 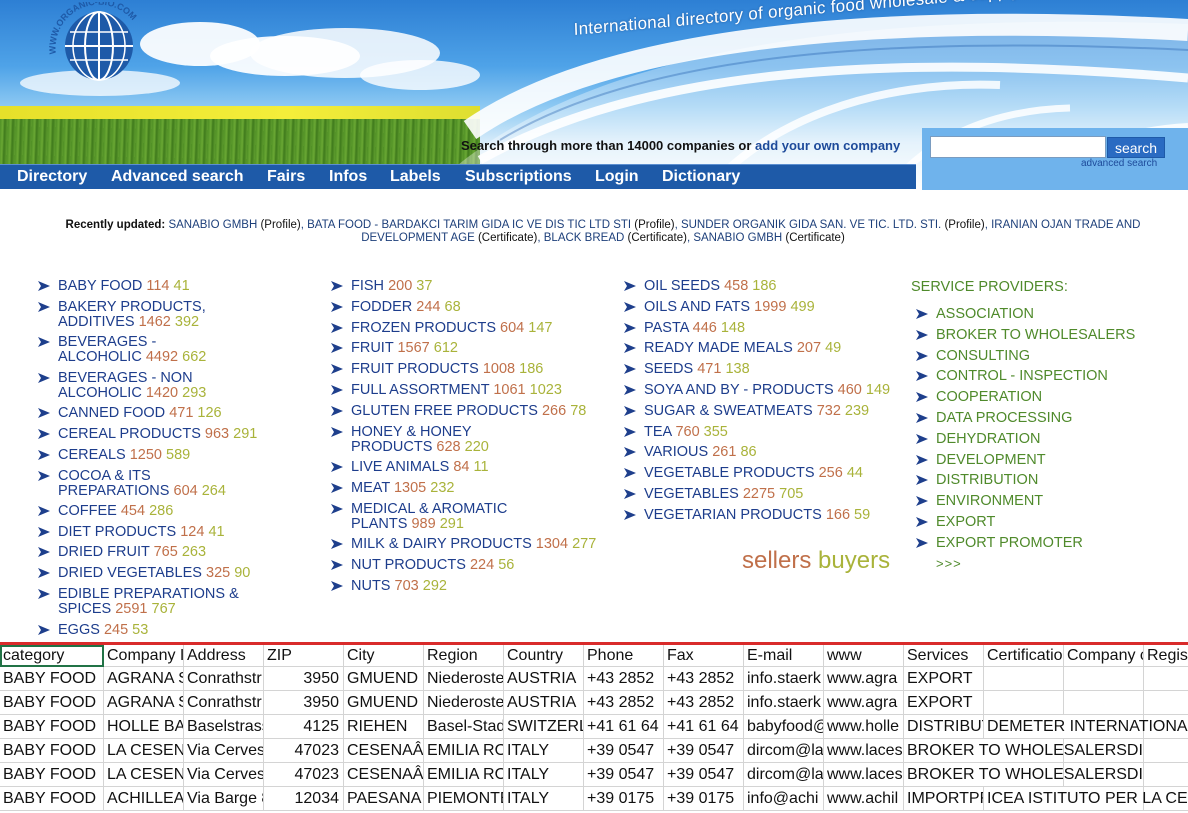 I want to click on sellers-count: 604, so click(x=512, y=328).